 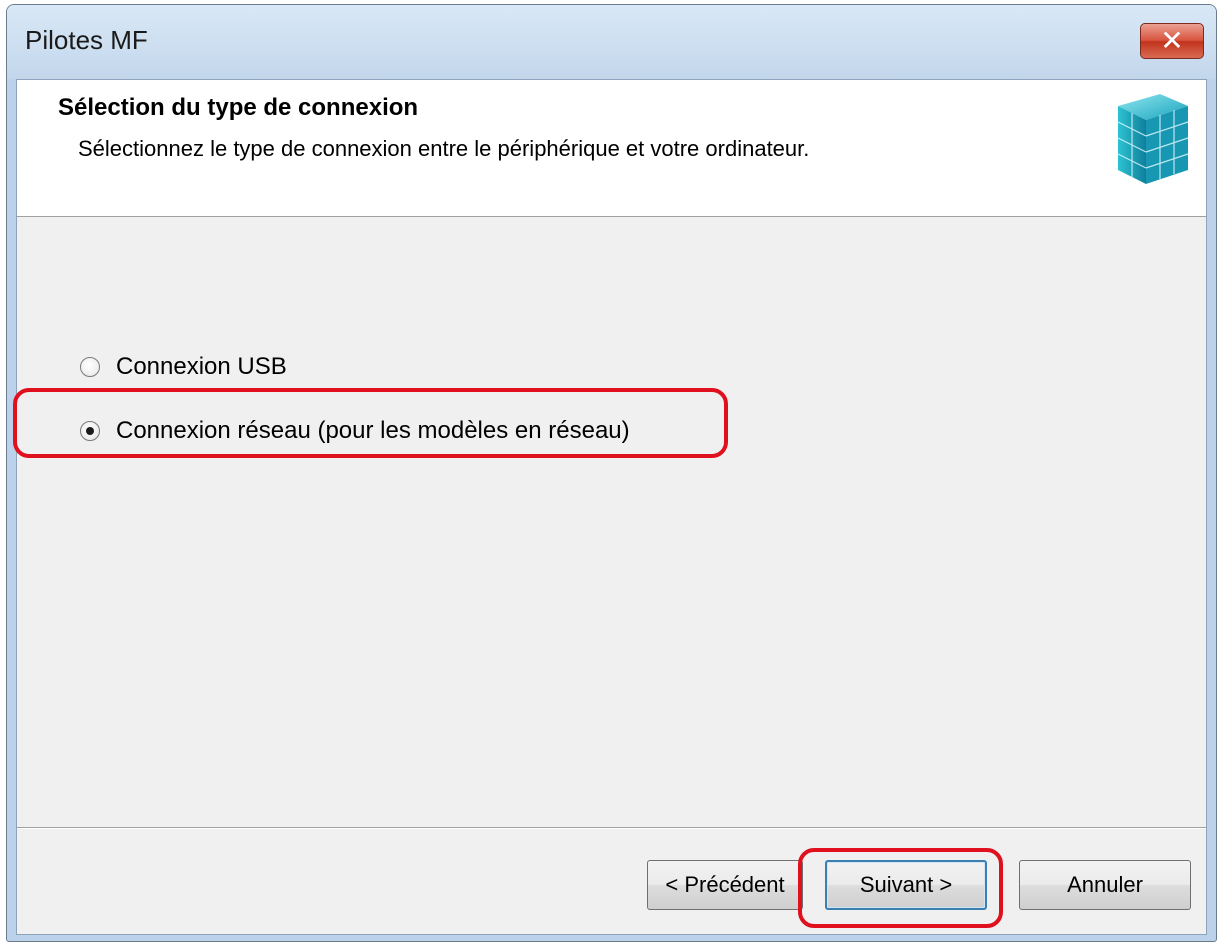 What do you see at coordinates (201, 366) in the screenshot?
I see `radio-label-usb: Connexion USB` at bounding box center [201, 366].